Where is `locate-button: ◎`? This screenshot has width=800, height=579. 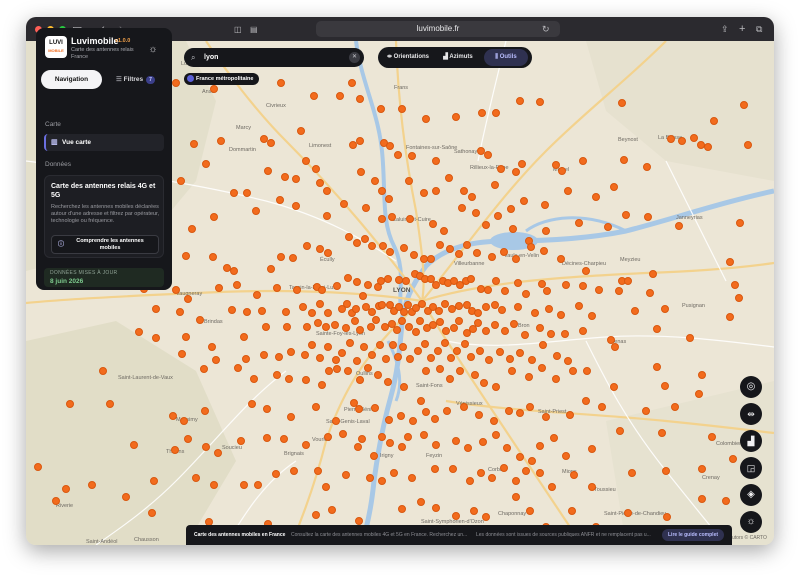
locate-button: ◎ is located at coordinates (751, 387).